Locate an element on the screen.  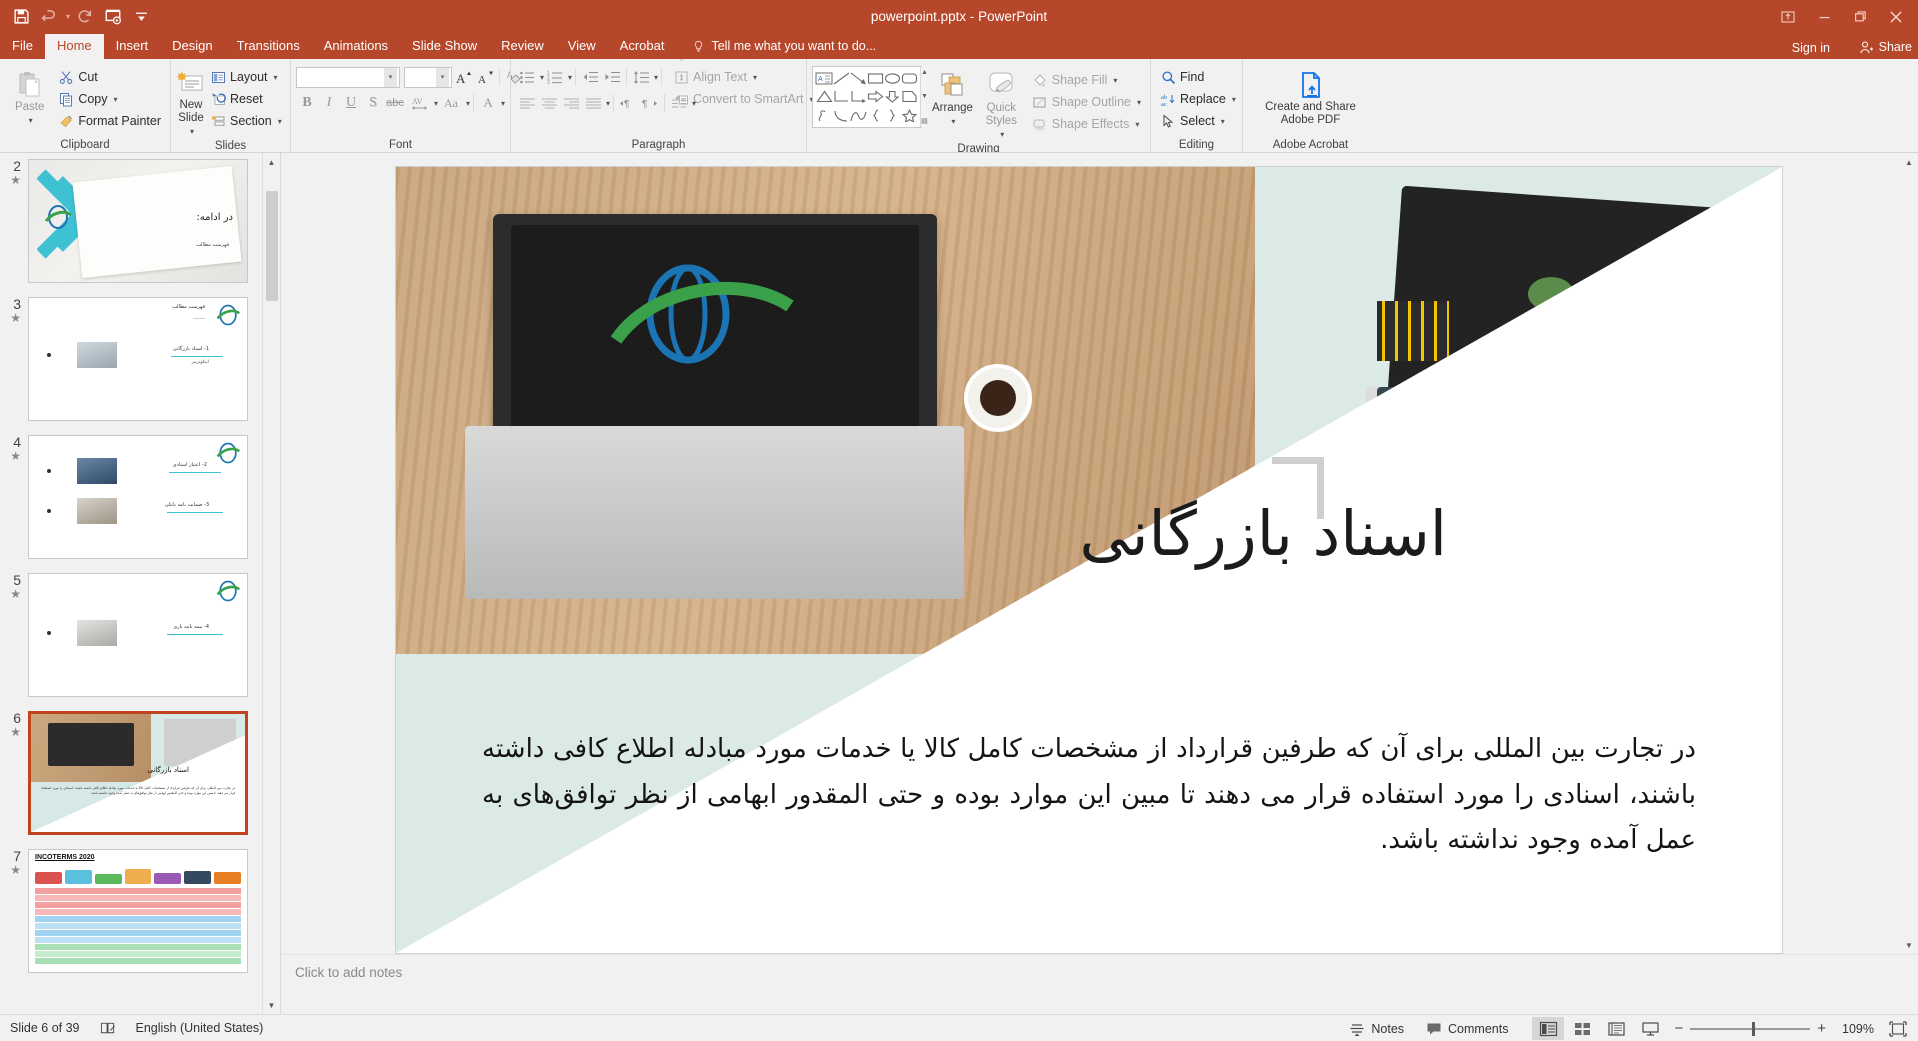
shape-star-icon is located at coordinates (909, 115).